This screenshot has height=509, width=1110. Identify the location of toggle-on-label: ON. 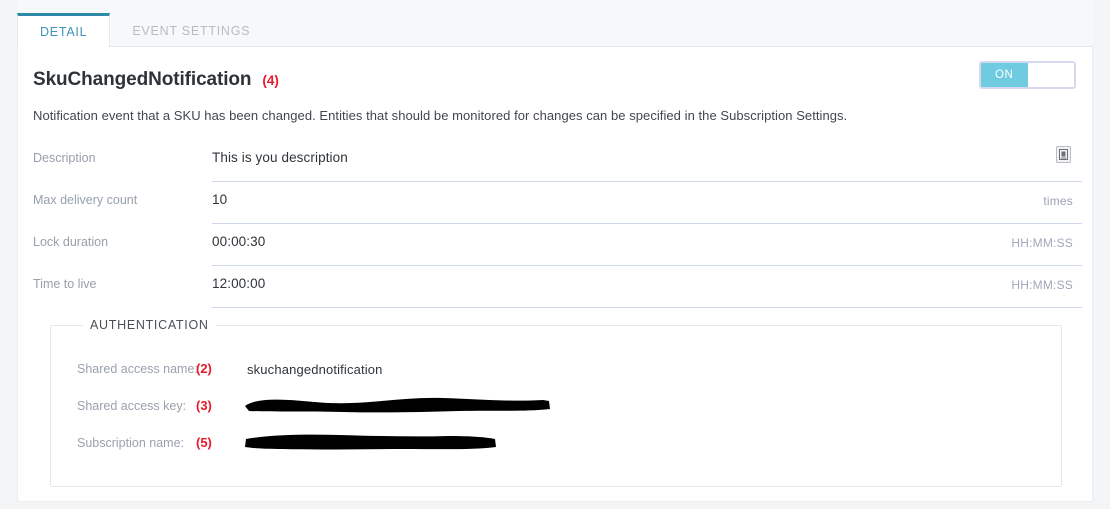
(1004, 75).